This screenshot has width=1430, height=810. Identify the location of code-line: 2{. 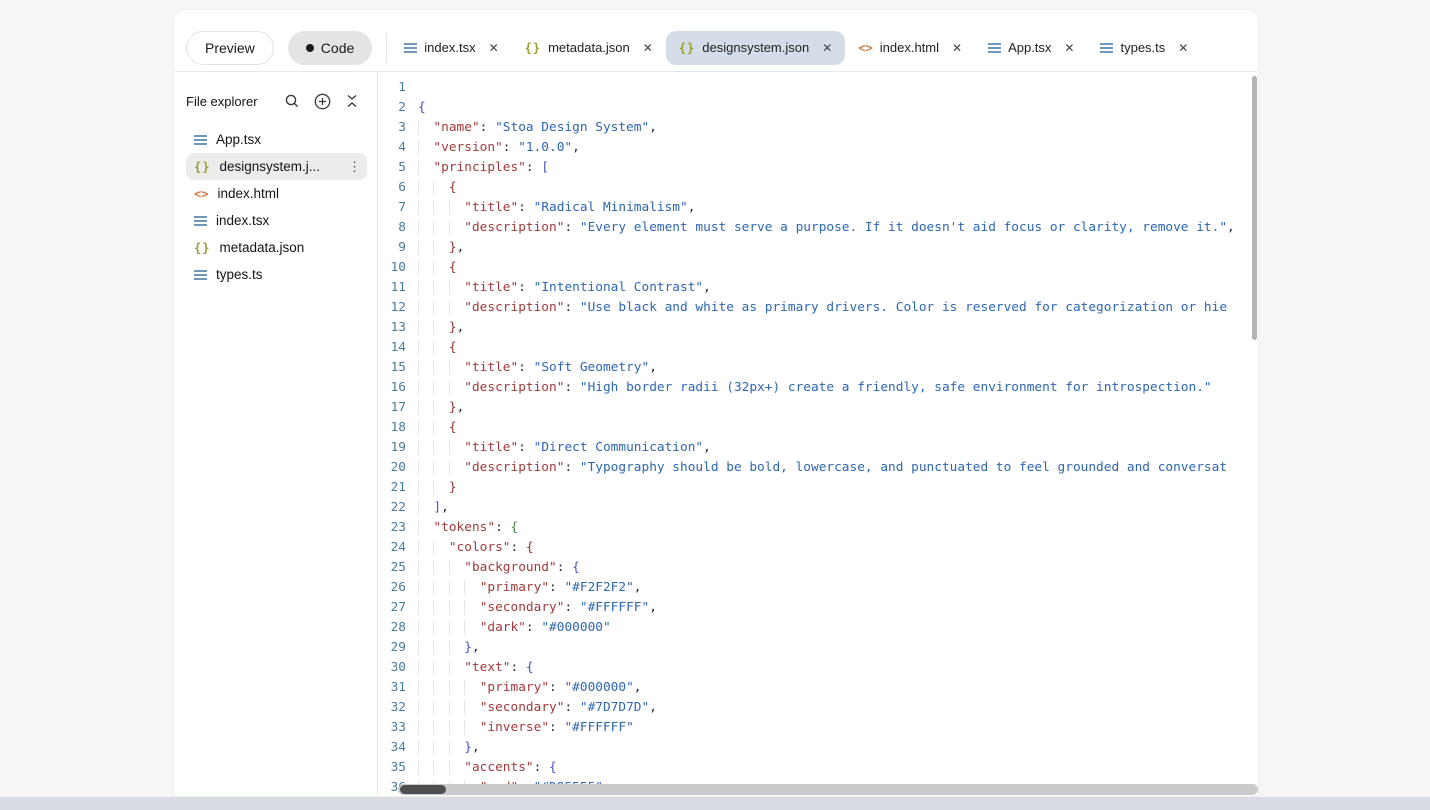
(818, 108).